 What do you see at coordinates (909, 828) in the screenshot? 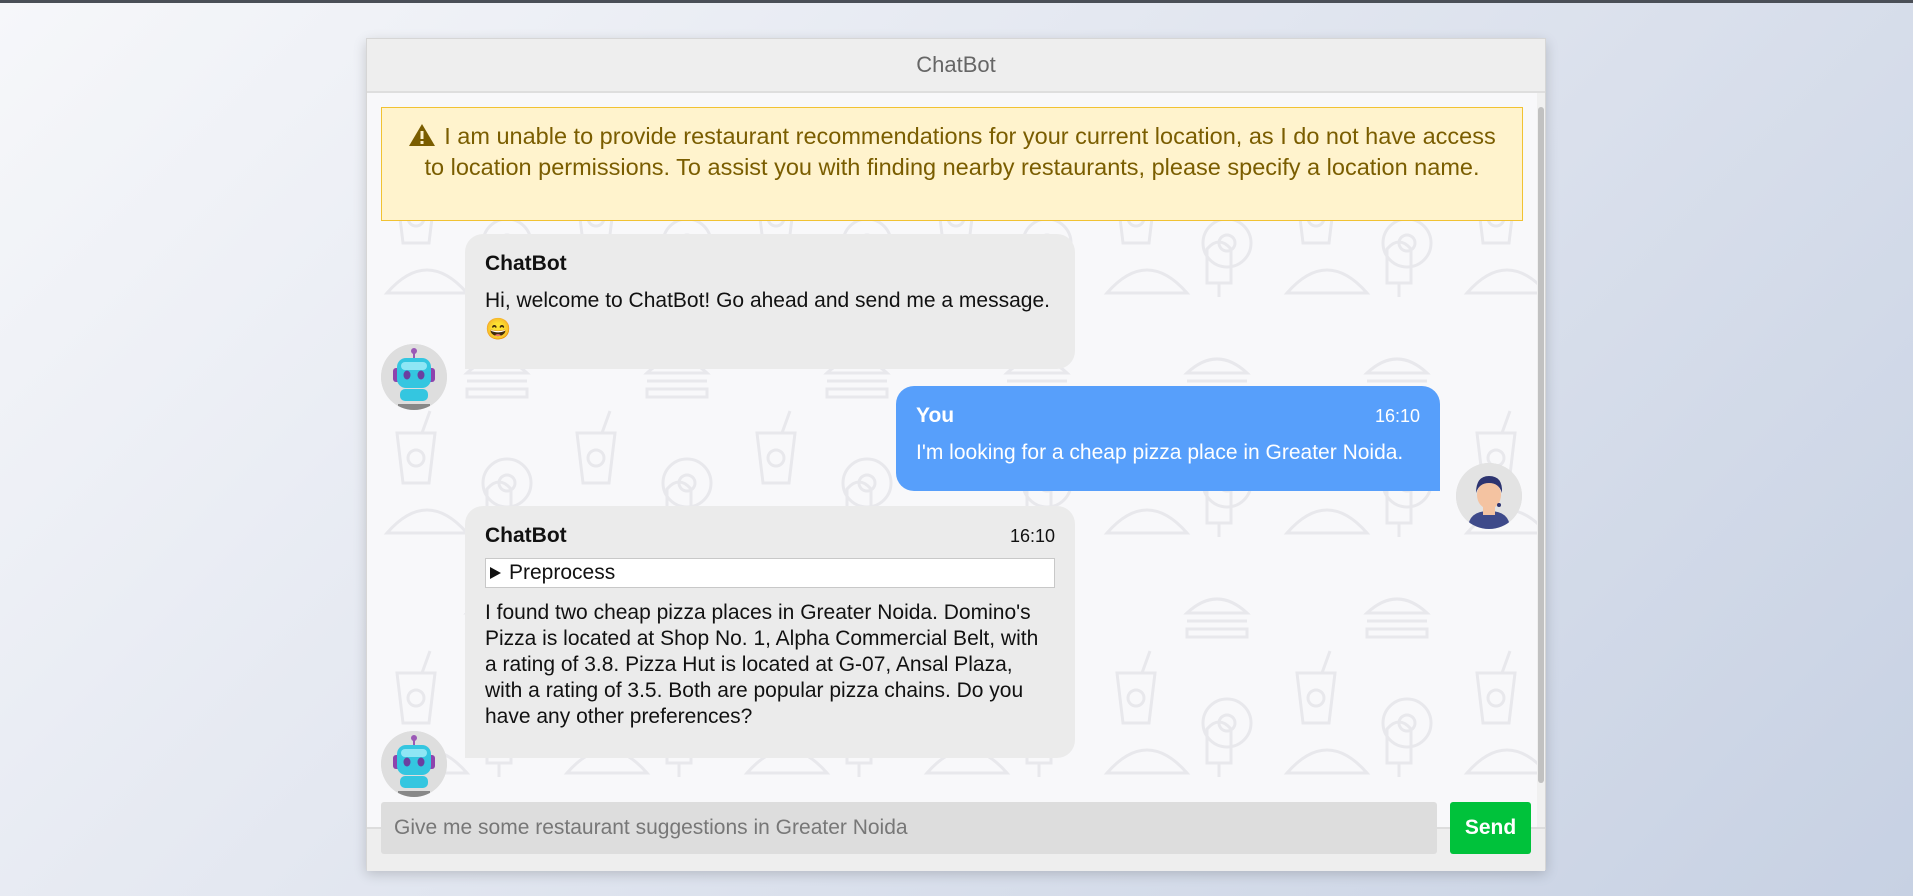
I see `message-input` at bounding box center [909, 828].